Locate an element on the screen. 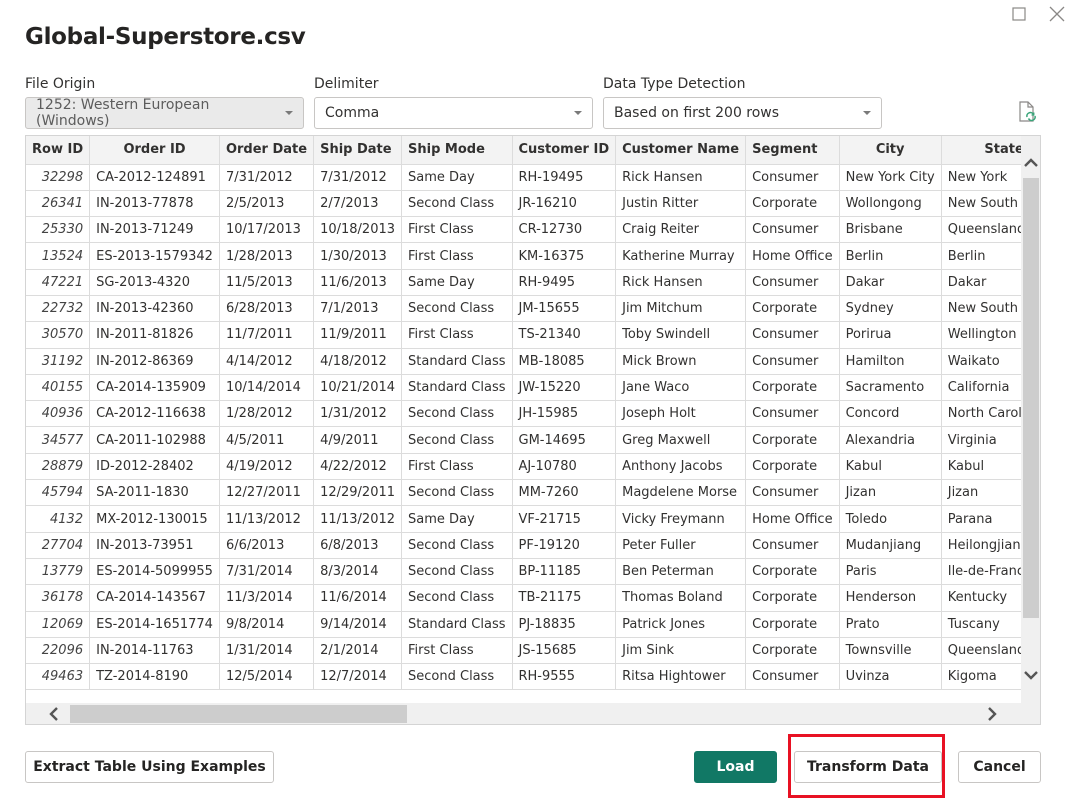 Image resolution: width=1073 pixels, height=811 pixels. table-cell: Thomas Boland is located at coordinates (681, 598).